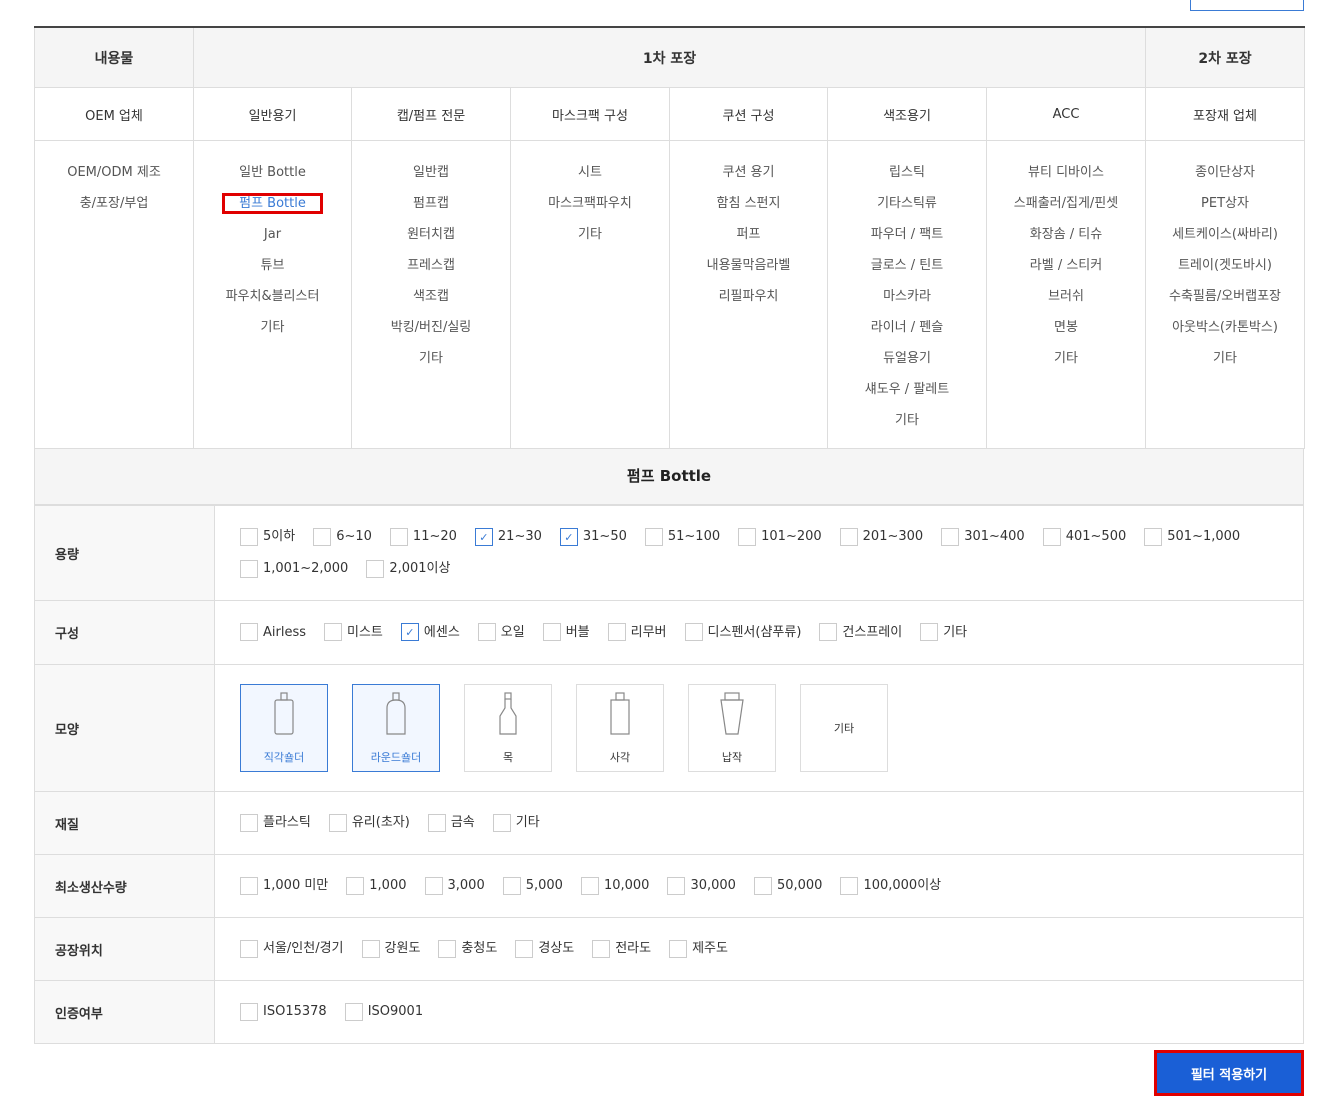 Image resolution: width=1344 pixels, height=1099 pixels. Describe the element at coordinates (701, 886) in the screenshot. I see `filter-checkbox-moq: 30,000` at that location.